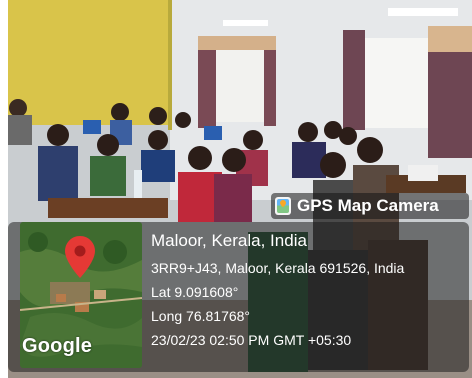 The image size is (472, 378). Describe the element at coordinates (80, 257) in the screenshot. I see `map-pin-icon` at that location.